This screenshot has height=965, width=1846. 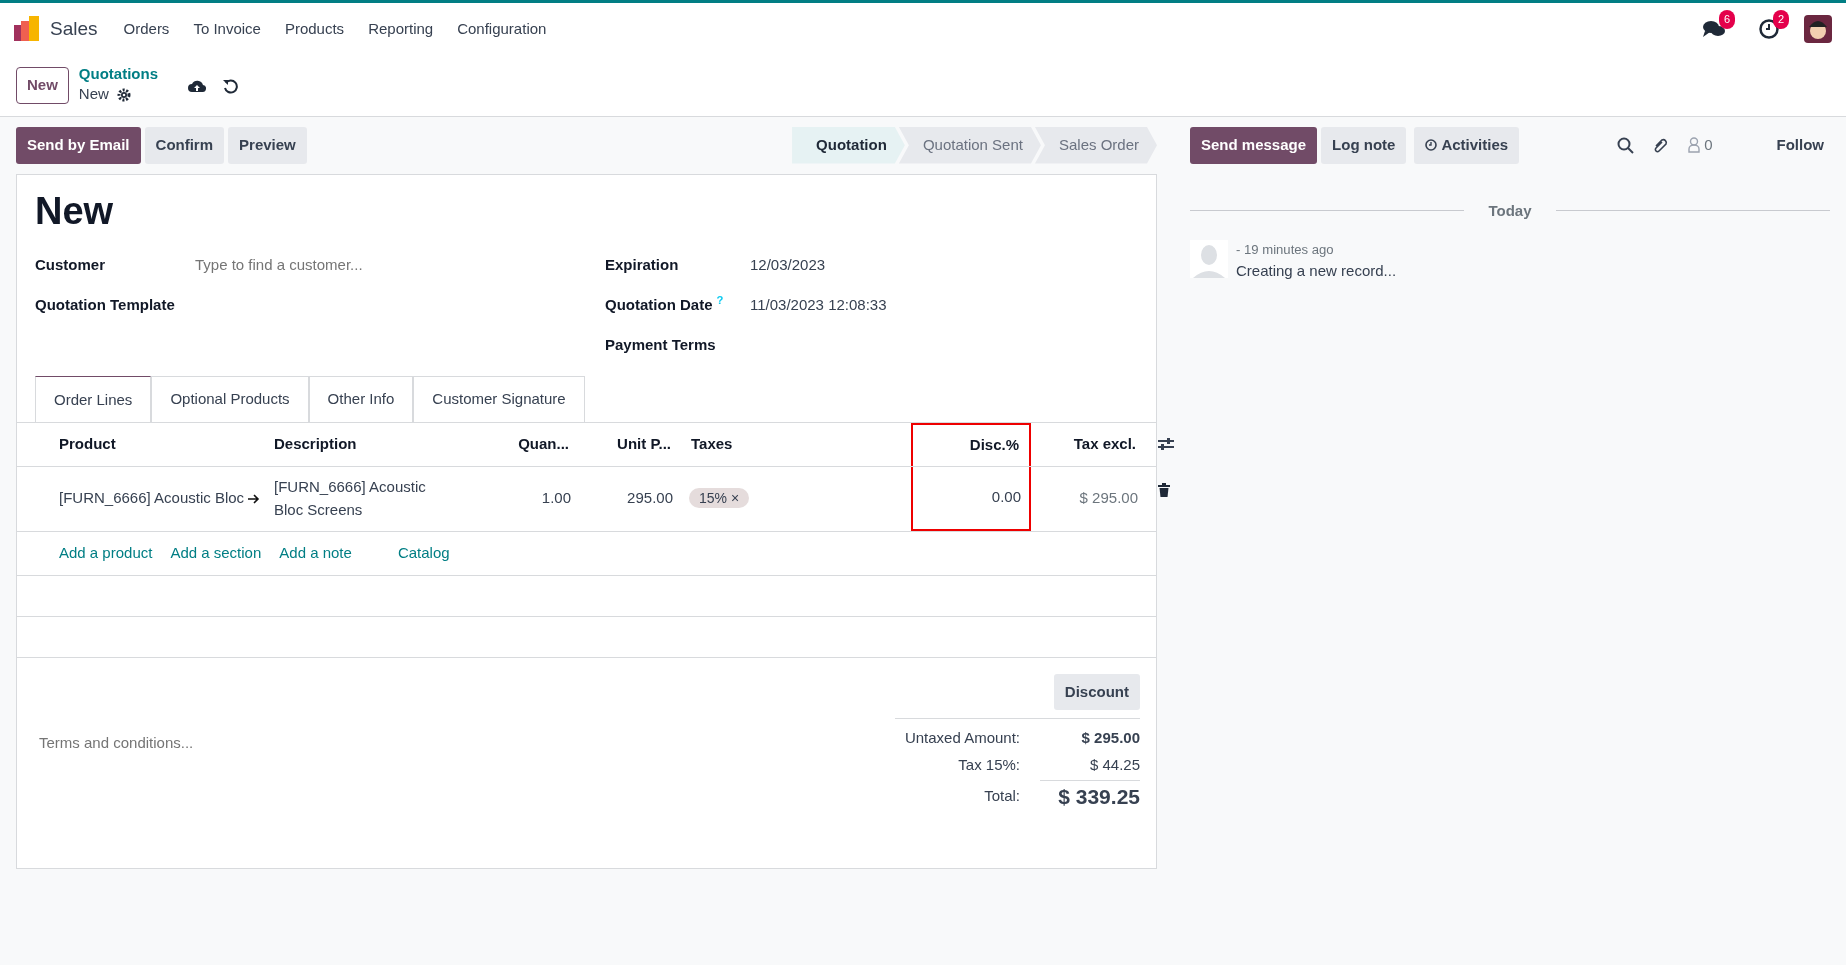 I want to click on undo-icon, so click(x=230, y=85).